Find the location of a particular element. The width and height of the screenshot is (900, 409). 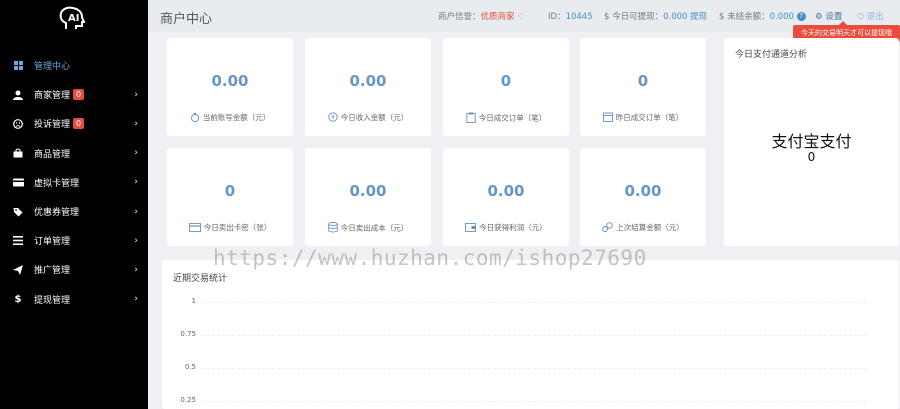

credit-info: 商户信誉：优质商家 ♡ is located at coordinates (481, 16).